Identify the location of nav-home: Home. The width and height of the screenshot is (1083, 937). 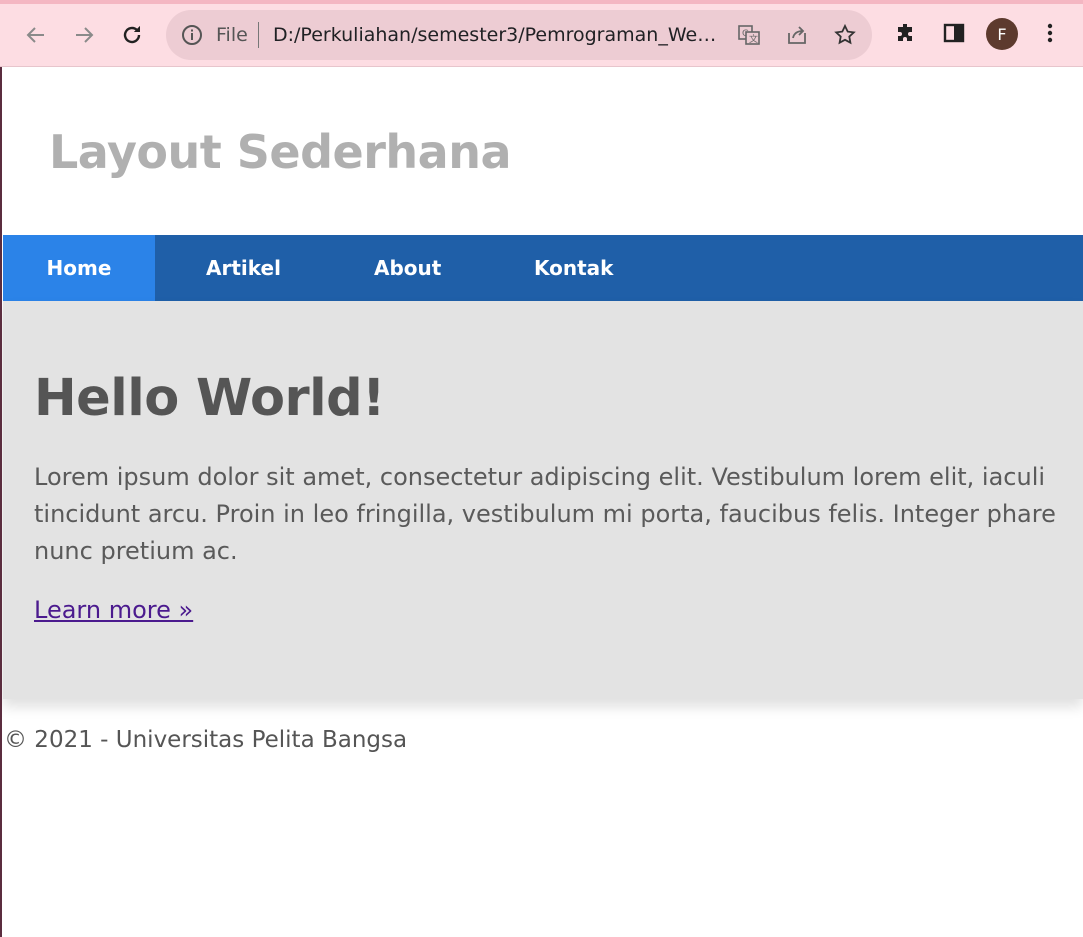
(79, 268).